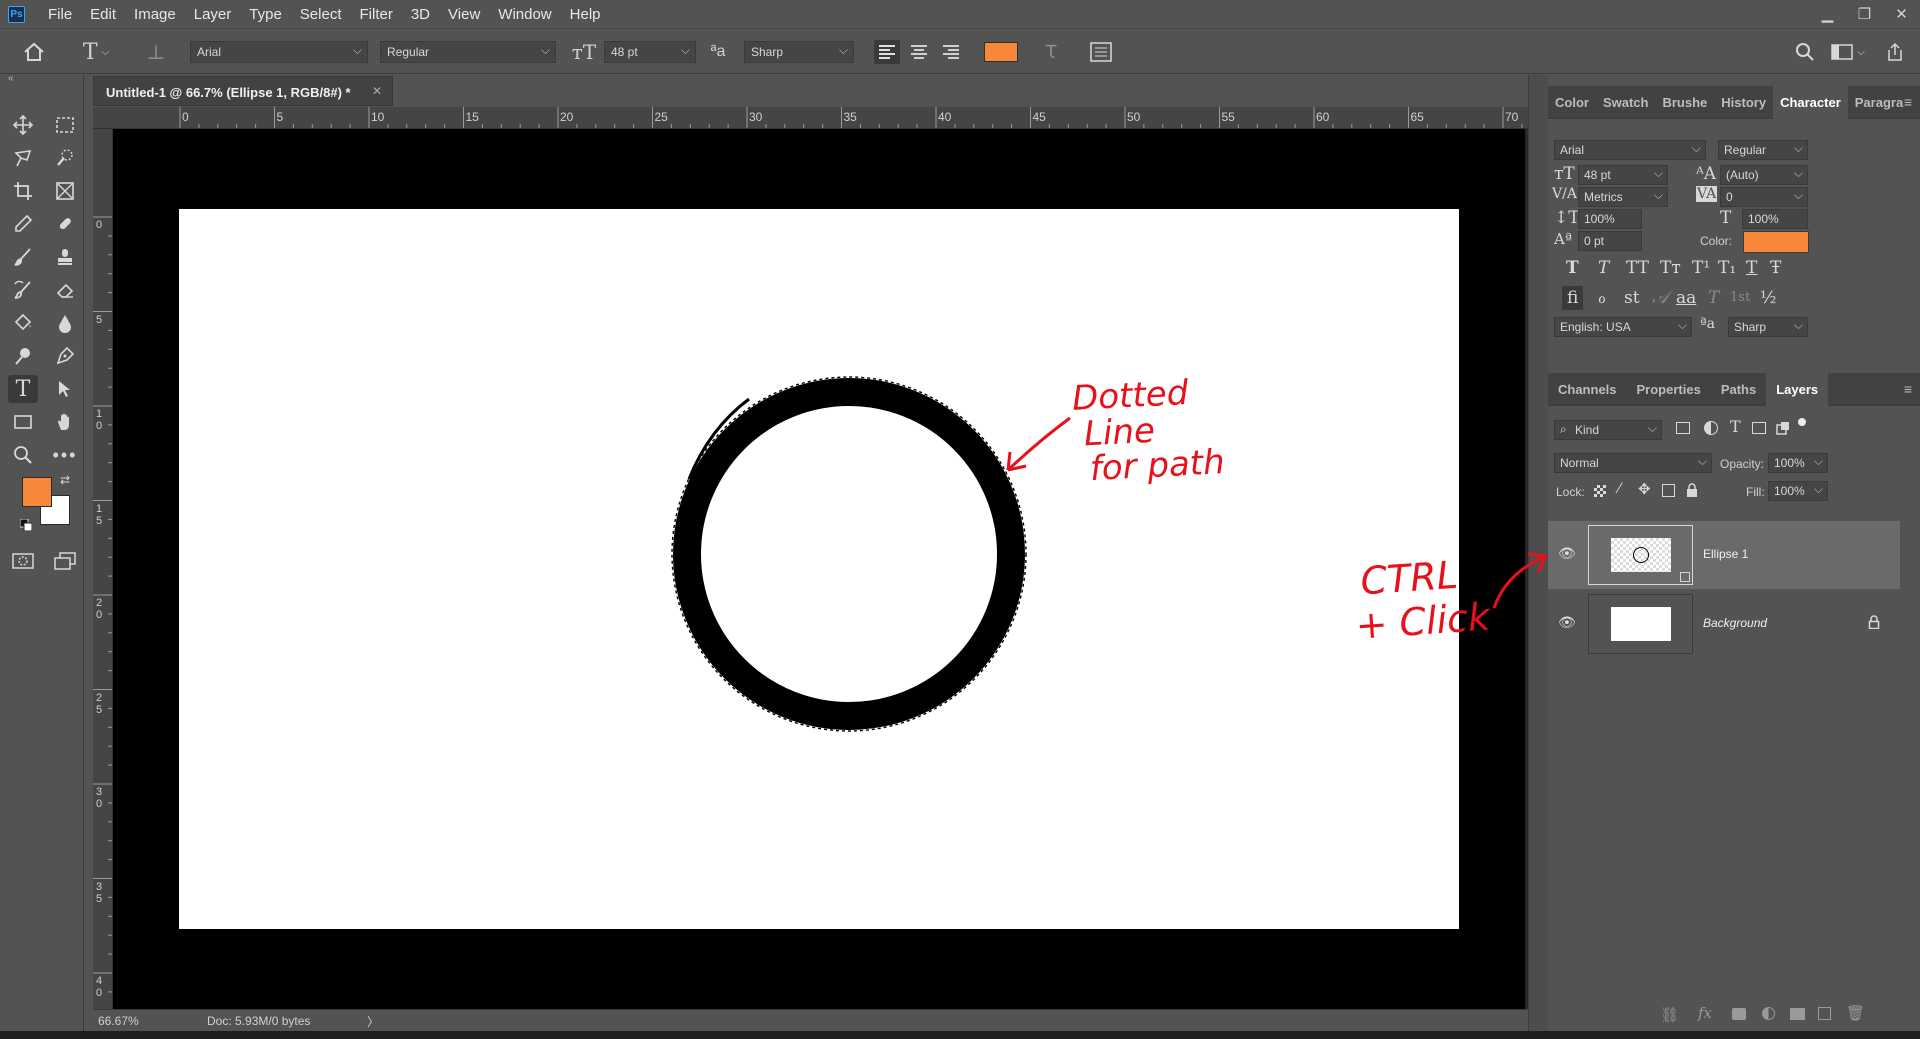 This screenshot has height=1039, width=1920. I want to click on tab-paths: Paths, so click(1738, 389).